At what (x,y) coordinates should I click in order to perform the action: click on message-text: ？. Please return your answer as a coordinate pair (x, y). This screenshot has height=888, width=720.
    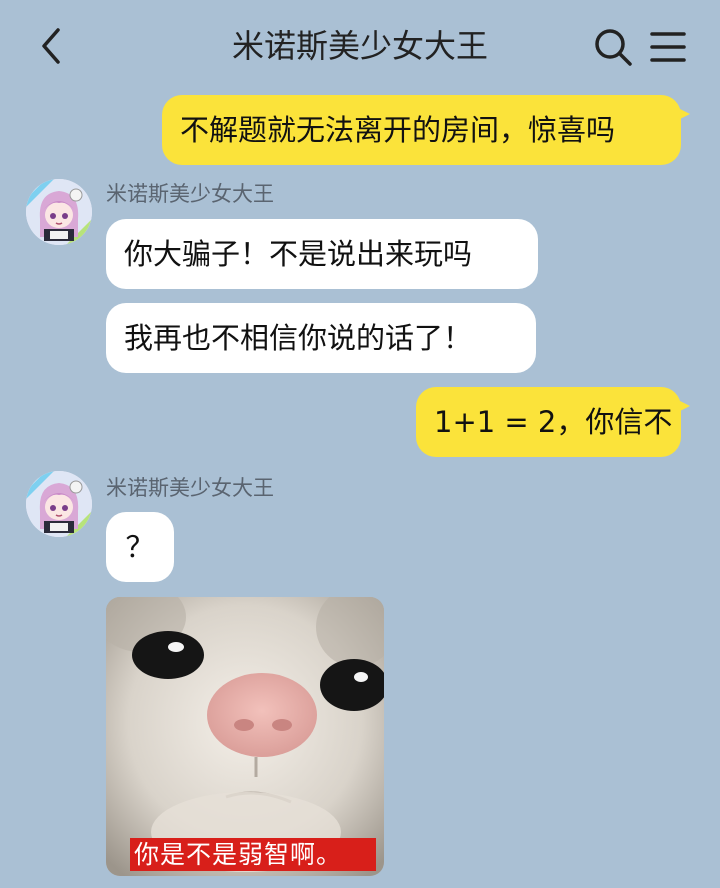
    Looking at the image, I should click on (140, 547).